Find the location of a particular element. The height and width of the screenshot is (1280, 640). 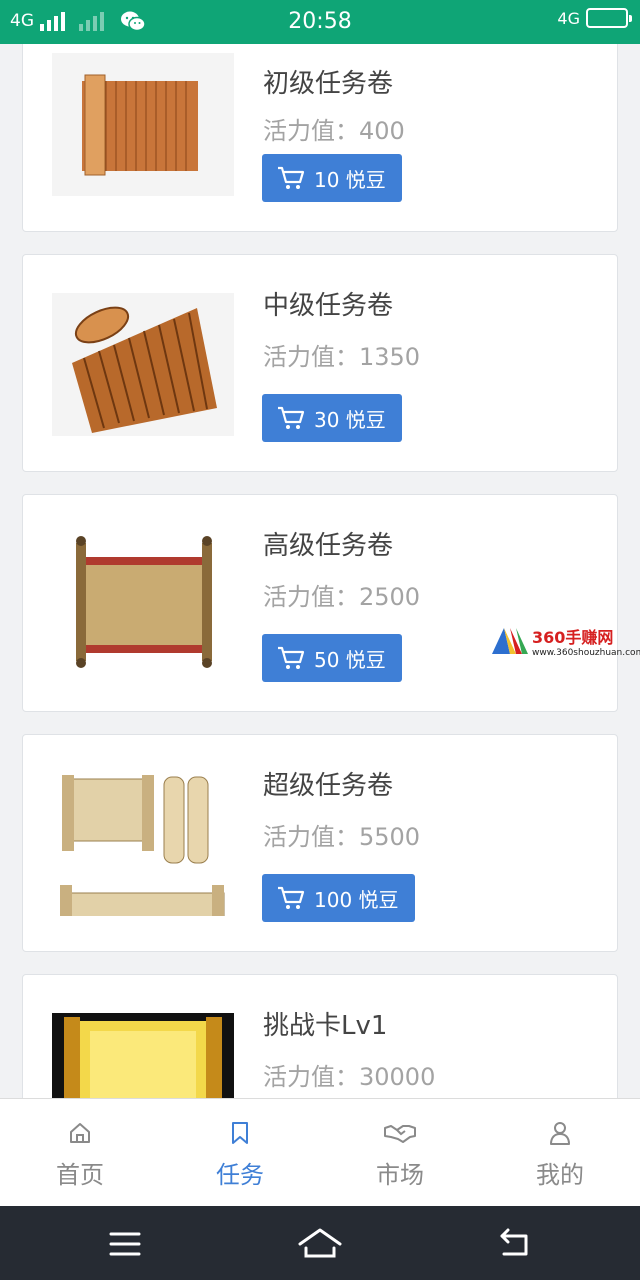

task-title: 超级任务卷 is located at coordinates (328, 786).